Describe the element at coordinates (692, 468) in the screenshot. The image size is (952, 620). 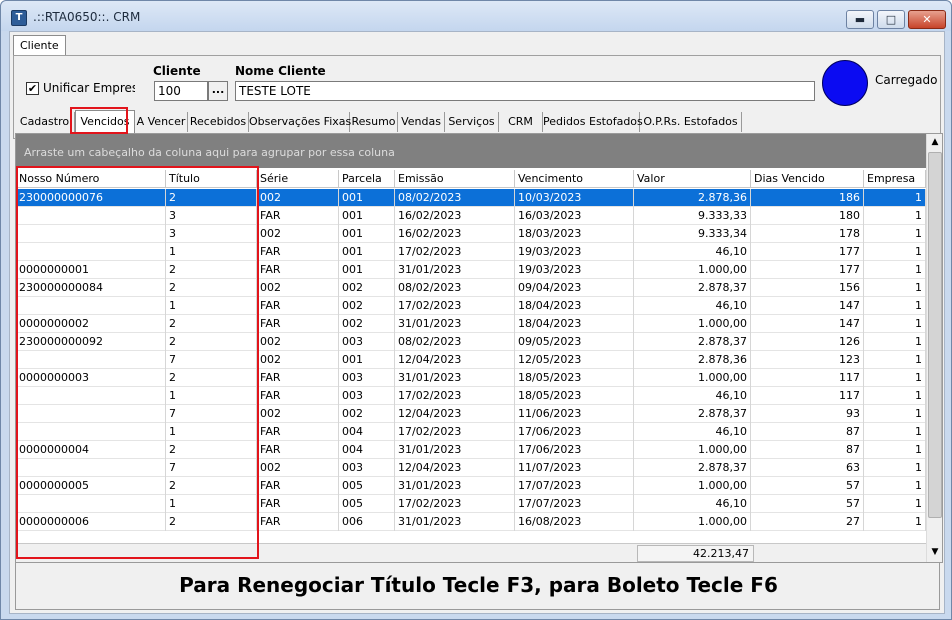
I see `table-cell: 2.878,37` at that location.